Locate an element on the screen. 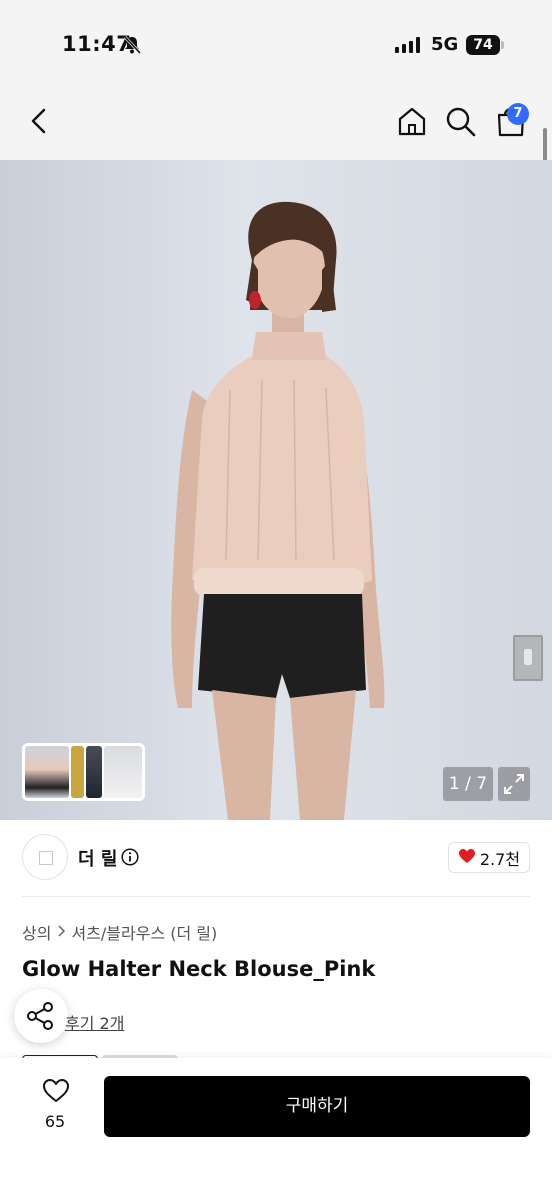 This screenshot has width=552, height=1200. chevron-right-icon is located at coordinates (61, 932).